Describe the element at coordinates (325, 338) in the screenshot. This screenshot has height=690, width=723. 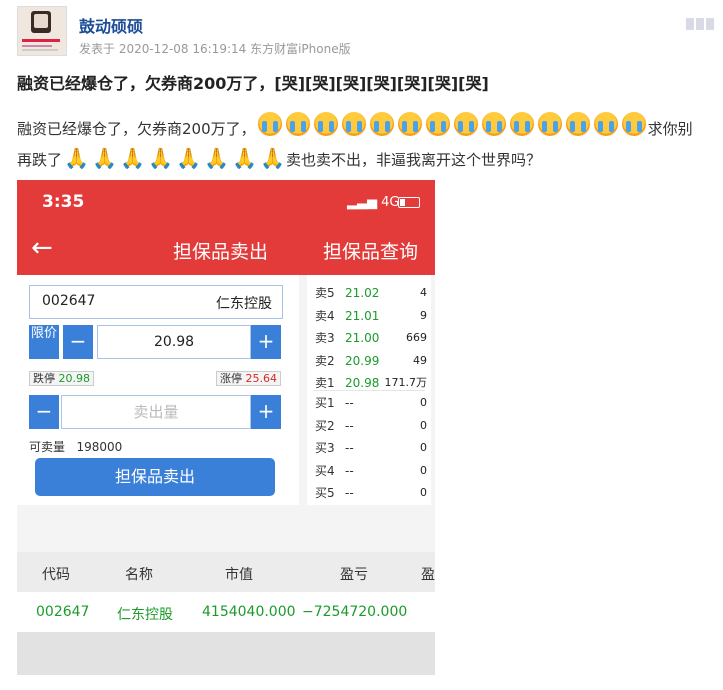
I see `orderbook-label: 卖3` at that location.